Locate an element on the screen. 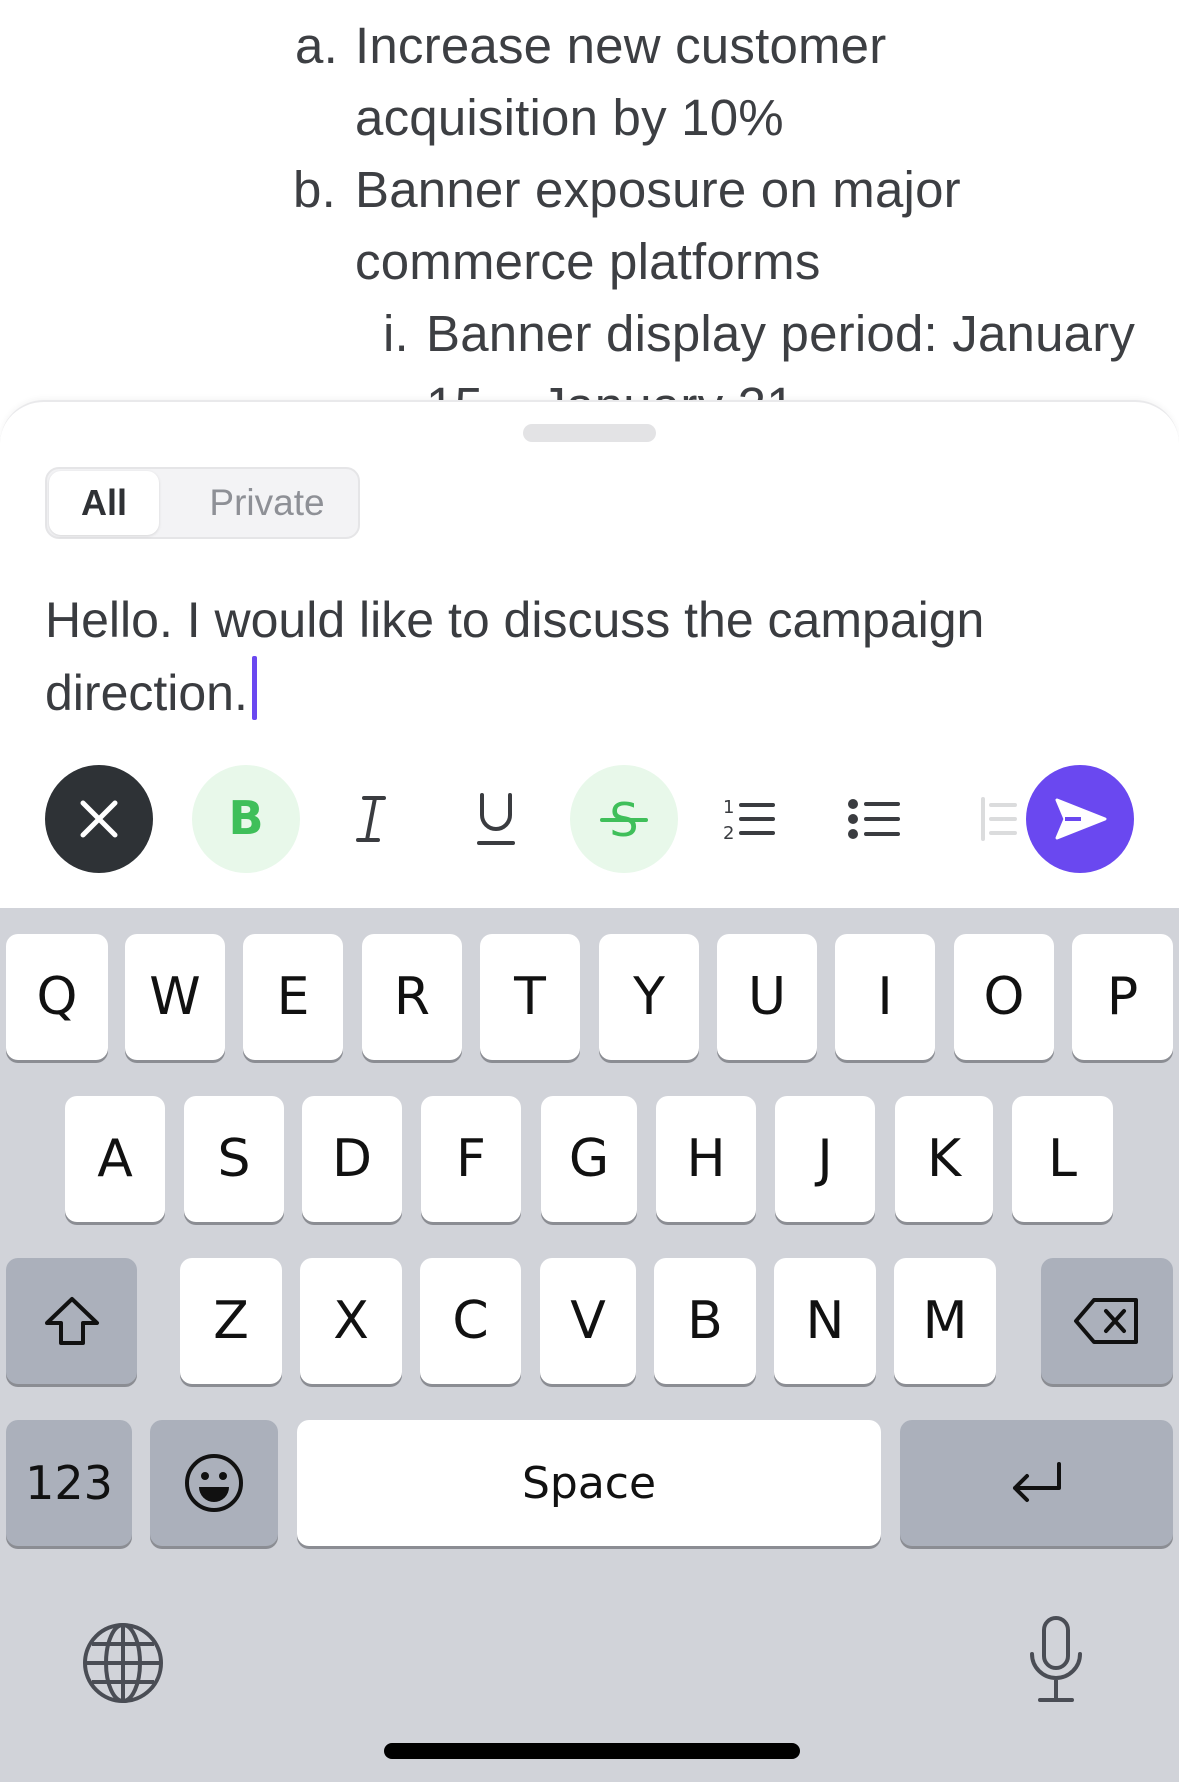 The width and height of the screenshot is (1179, 1782). key-n: N is located at coordinates (825, 1321).